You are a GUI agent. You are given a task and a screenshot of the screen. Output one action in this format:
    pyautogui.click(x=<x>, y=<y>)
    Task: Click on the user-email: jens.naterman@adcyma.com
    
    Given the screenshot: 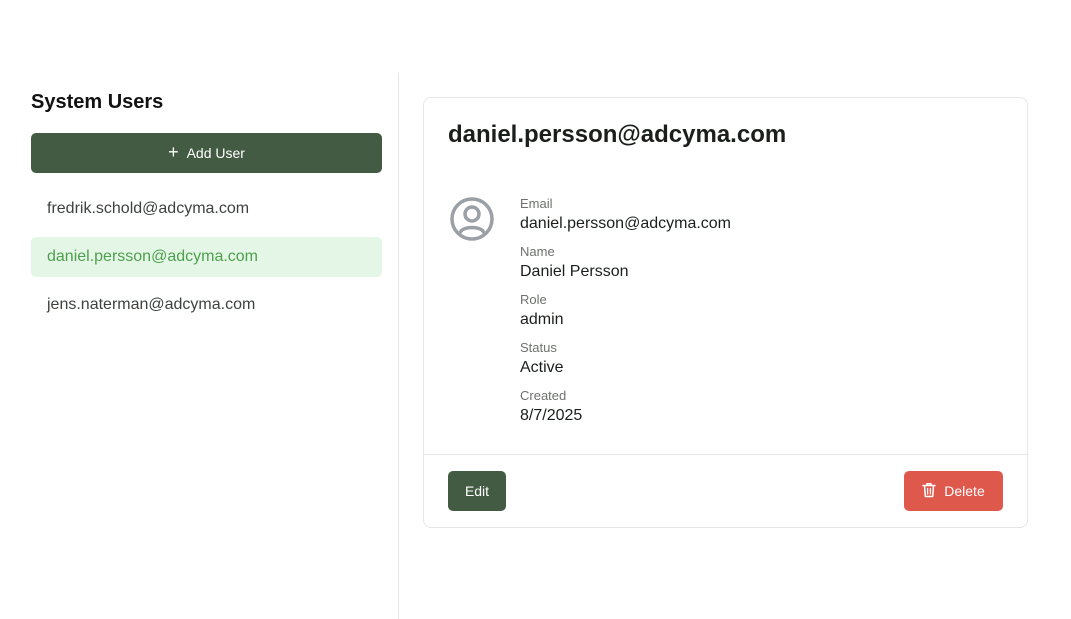 What is the action you would take?
    pyautogui.click(x=151, y=304)
    